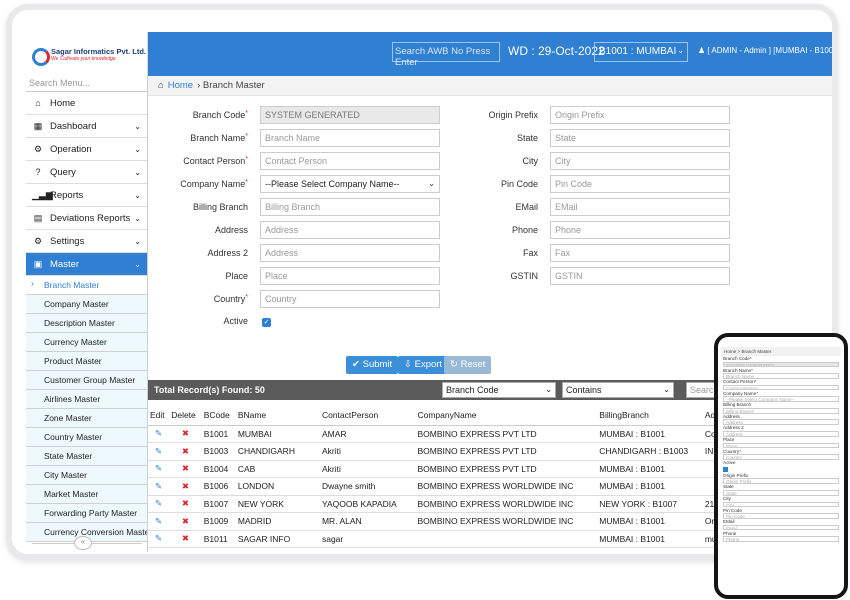  What do you see at coordinates (650, 451) in the screenshot?
I see `table-cell: CHANDIGARH : B1003` at bounding box center [650, 451].